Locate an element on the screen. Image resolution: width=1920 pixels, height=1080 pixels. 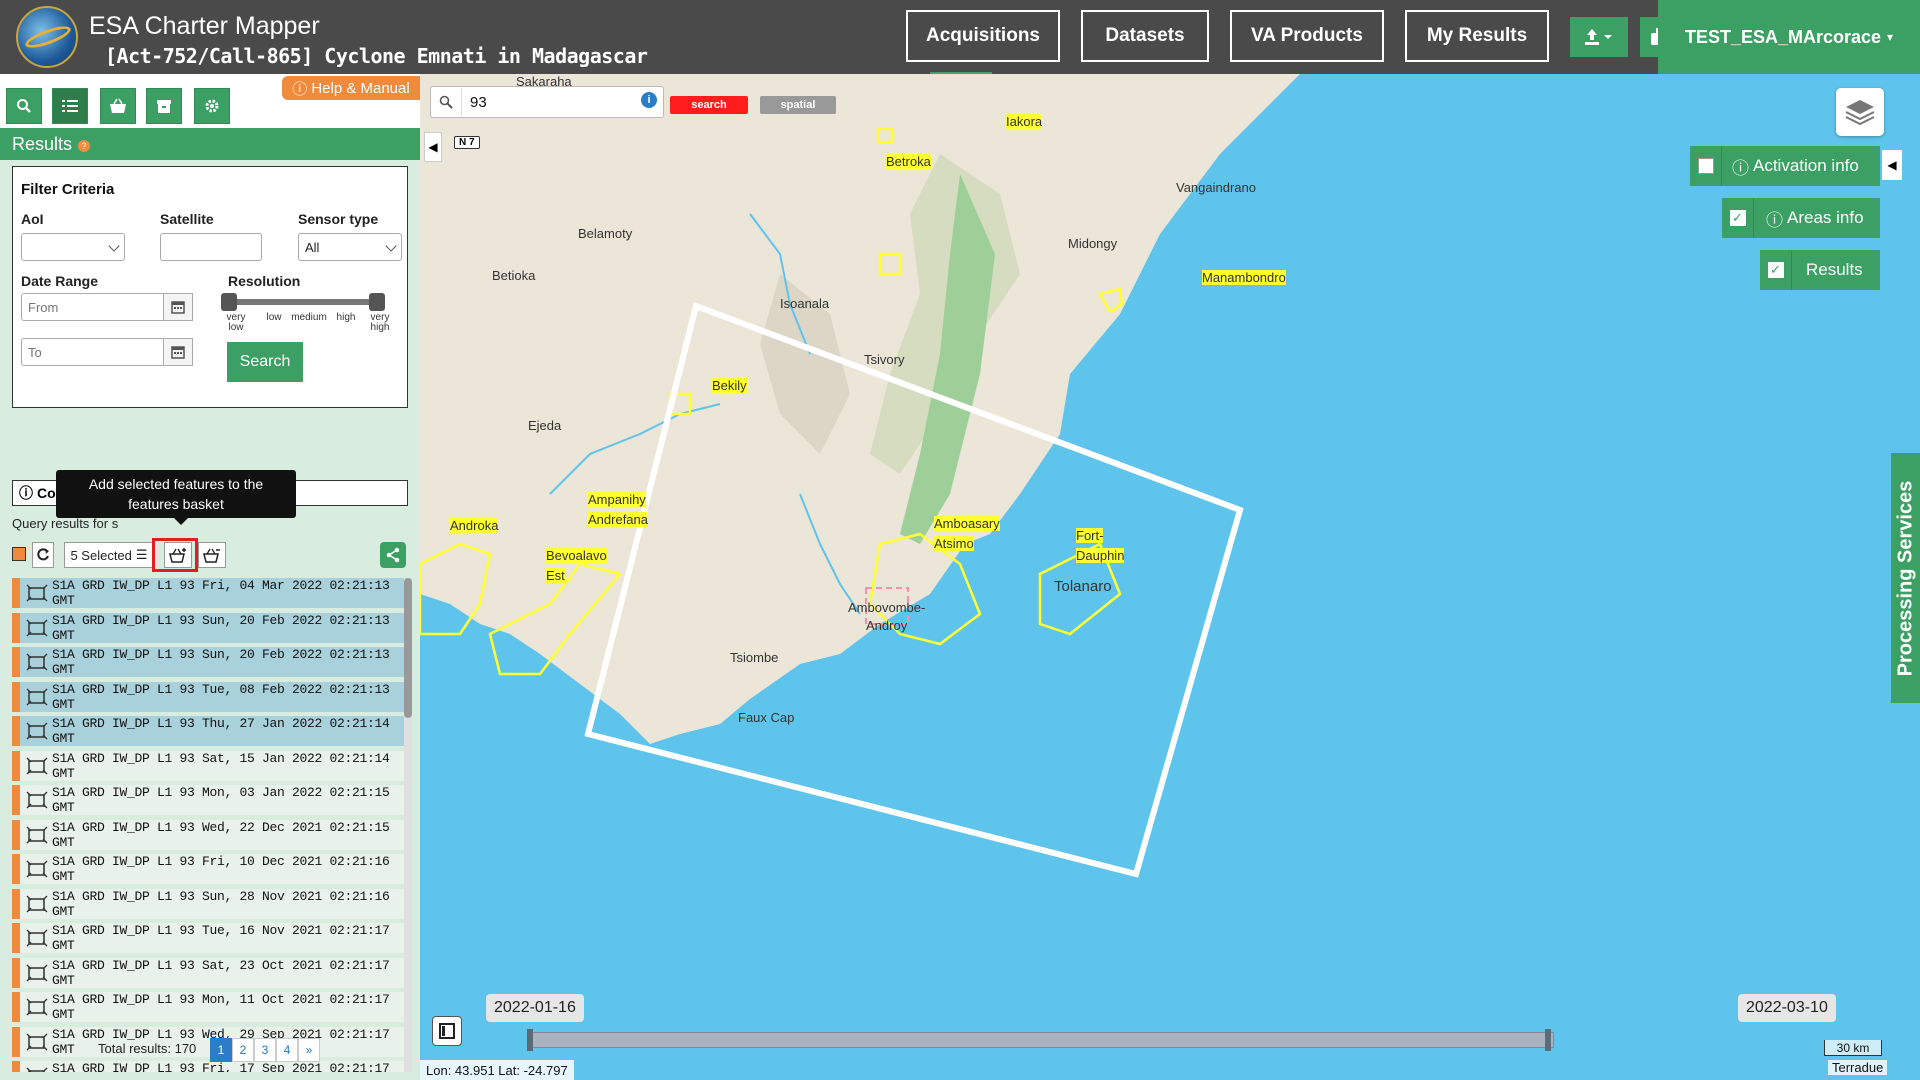
layers-icon is located at coordinates (1860, 113).